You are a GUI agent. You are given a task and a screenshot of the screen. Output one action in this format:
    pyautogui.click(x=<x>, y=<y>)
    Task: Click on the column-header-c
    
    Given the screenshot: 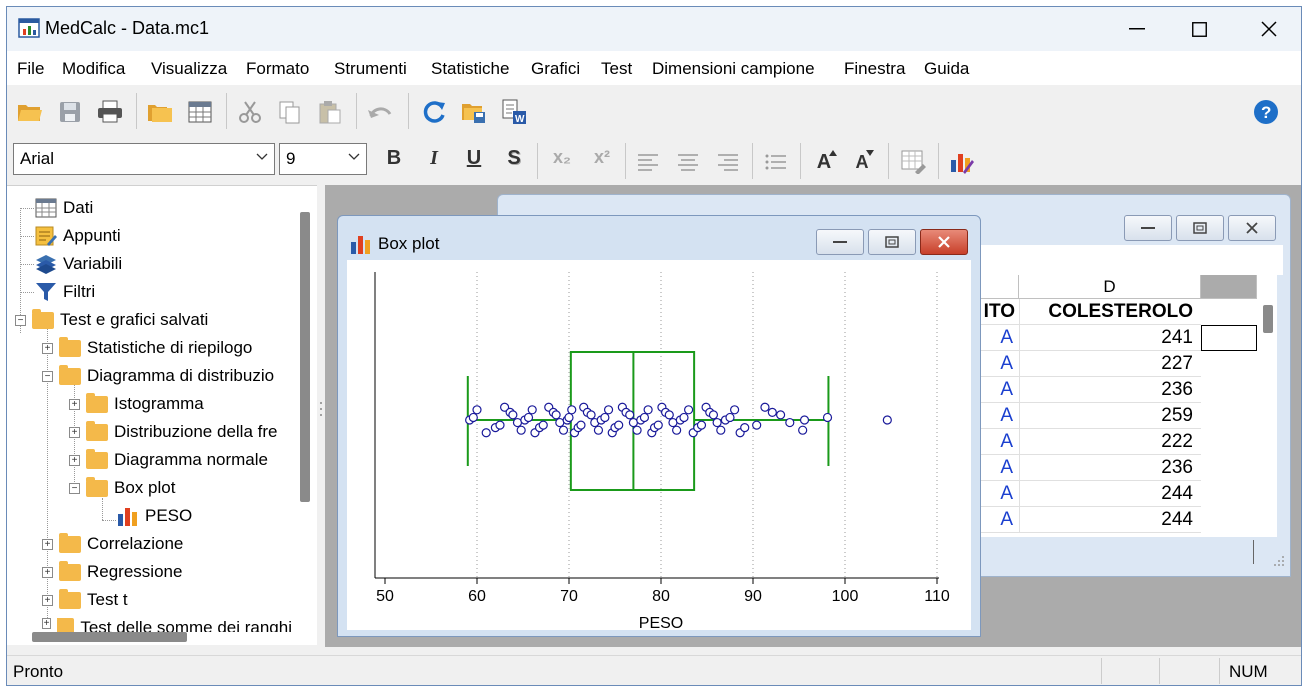 What is the action you would take?
    pyautogui.click(x=1000, y=287)
    